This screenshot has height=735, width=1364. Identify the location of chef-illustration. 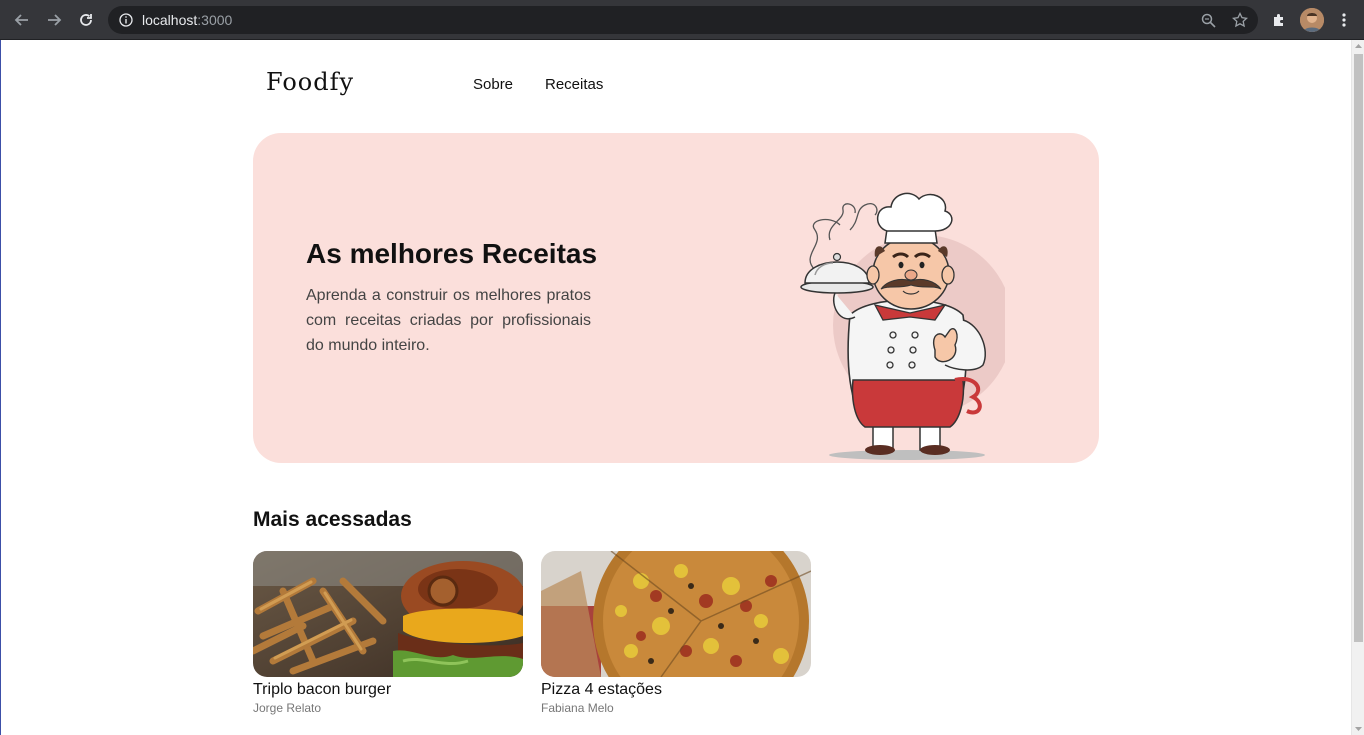
(902, 326).